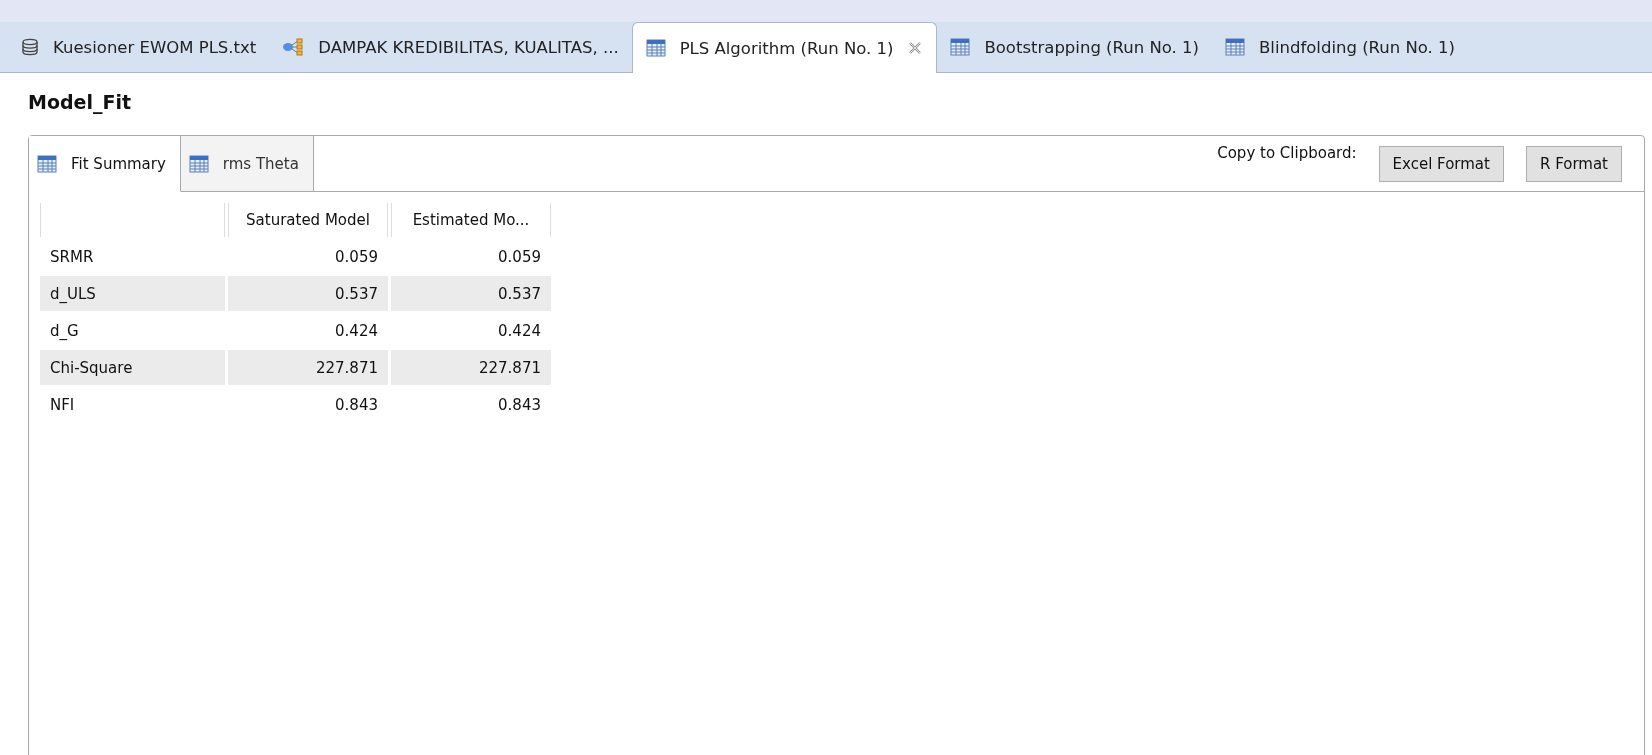  Describe the element at coordinates (247, 163) in the screenshot. I see `view-tab: rms Theta` at that location.